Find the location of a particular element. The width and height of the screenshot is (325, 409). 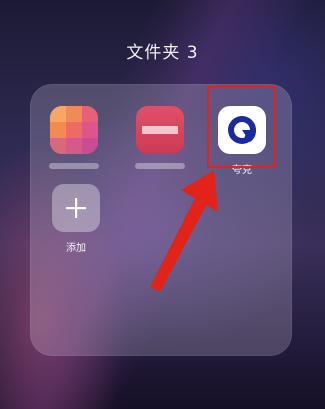

add-app-button: 添加 is located at coordinates (76, 219).